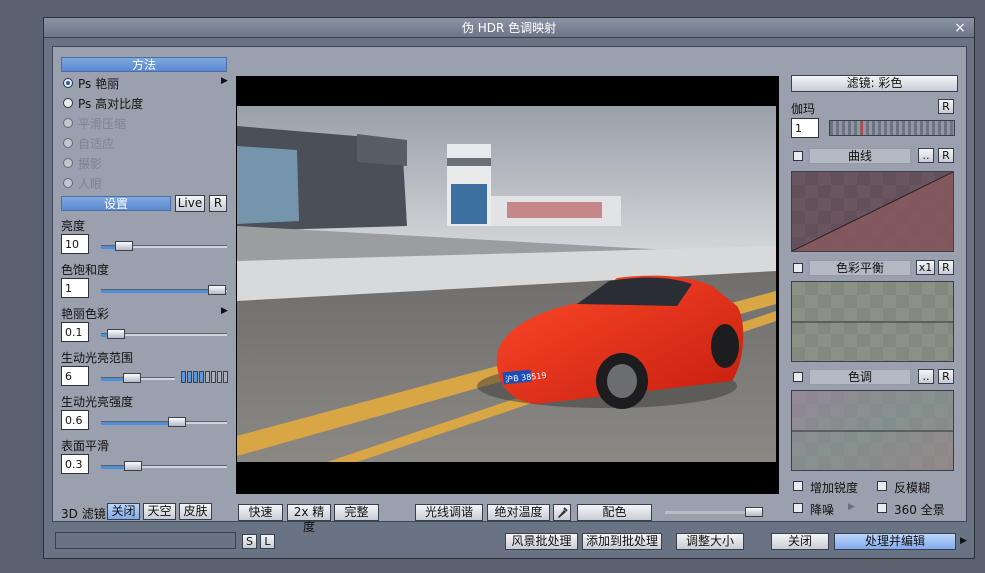  I want to click on l-button: L, so click(267, 541).